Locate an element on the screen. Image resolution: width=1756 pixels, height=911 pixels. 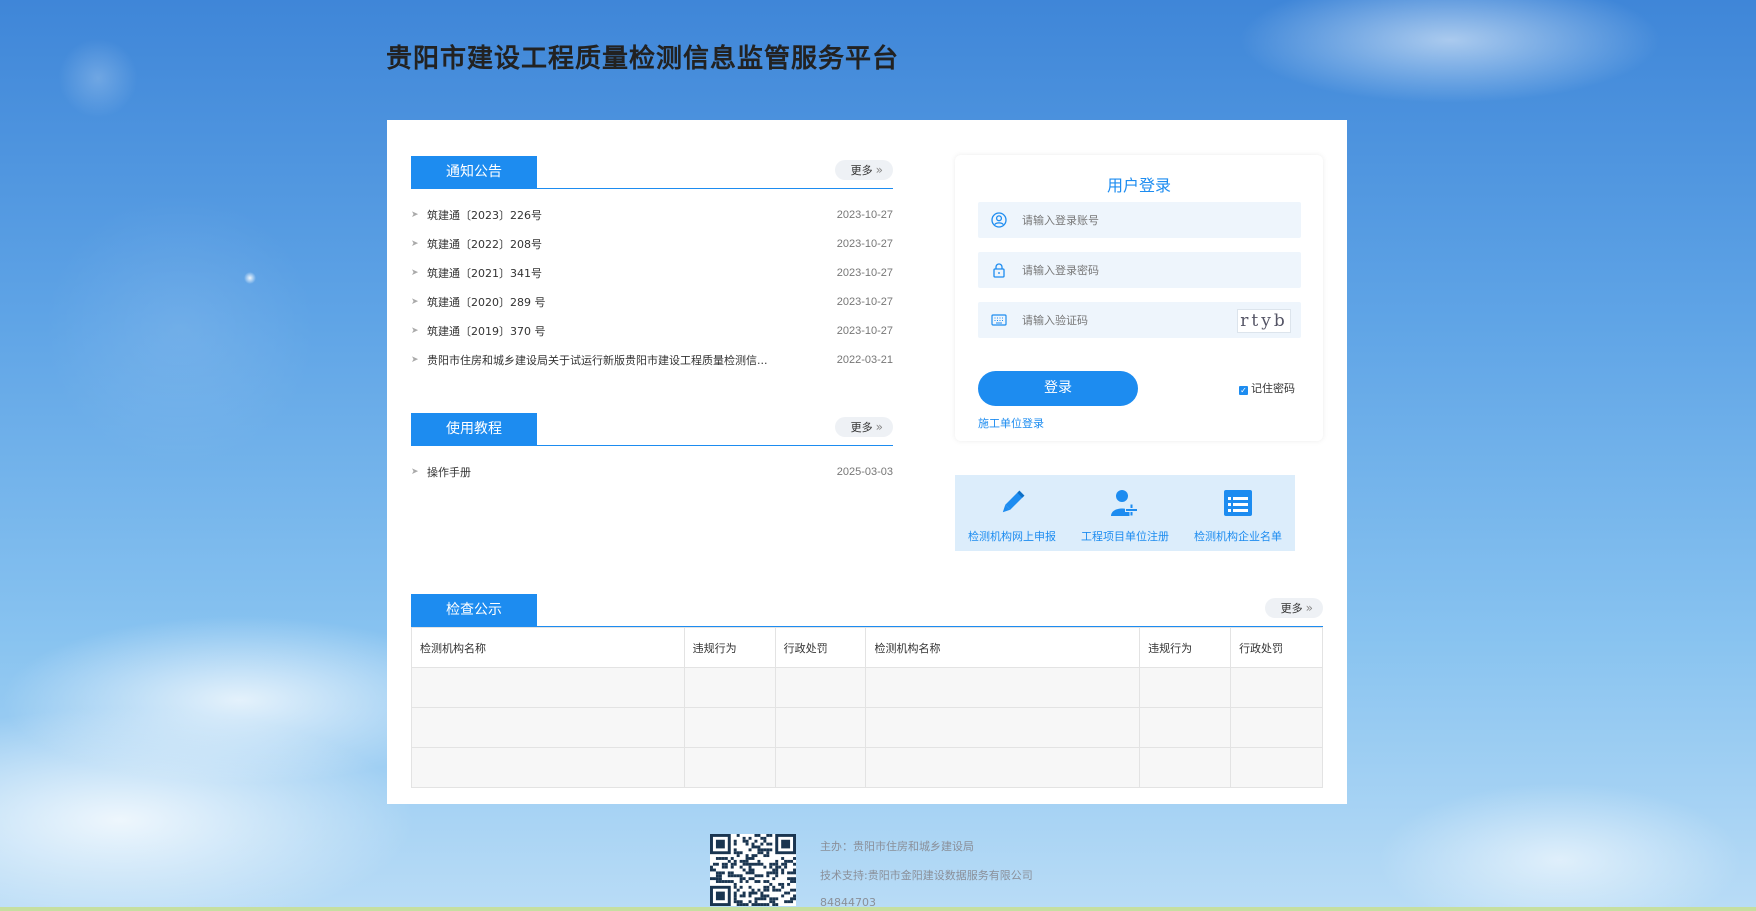
notices-more-button: 更多» is located at coordinates (863, 170).